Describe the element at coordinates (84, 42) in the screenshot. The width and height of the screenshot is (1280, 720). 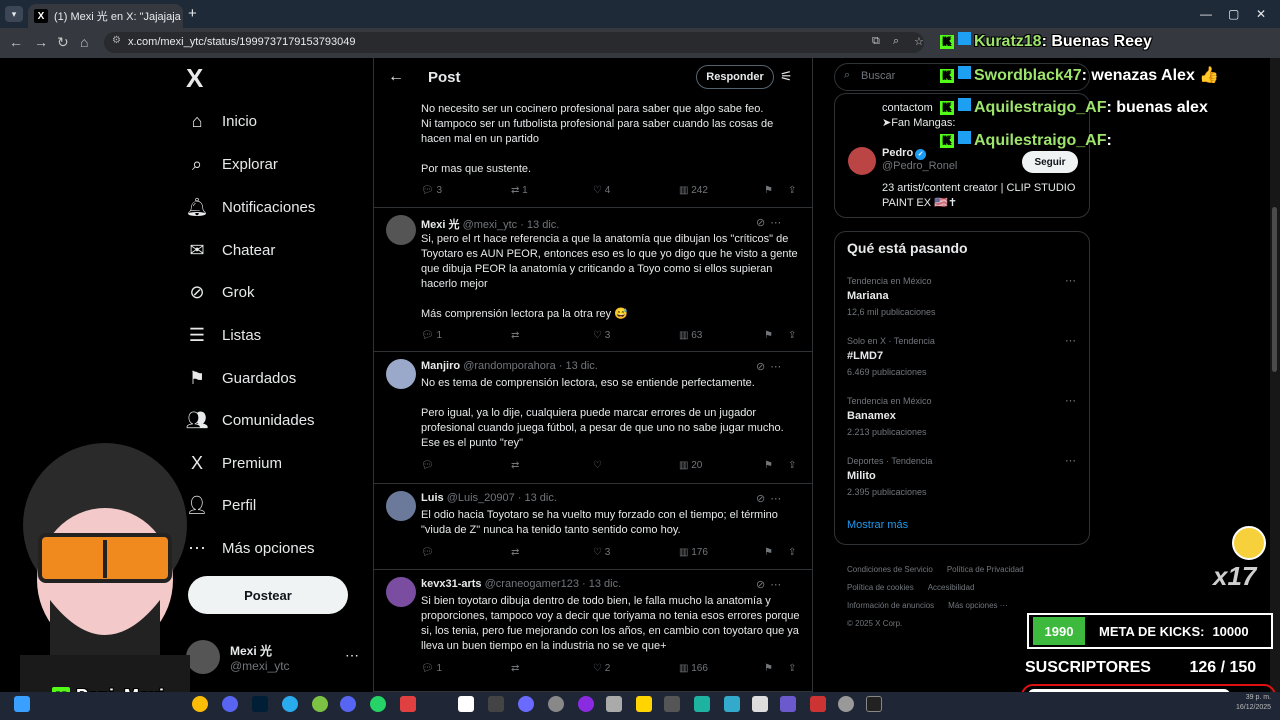
I see `home-browser-icon: ⌂` at that location.